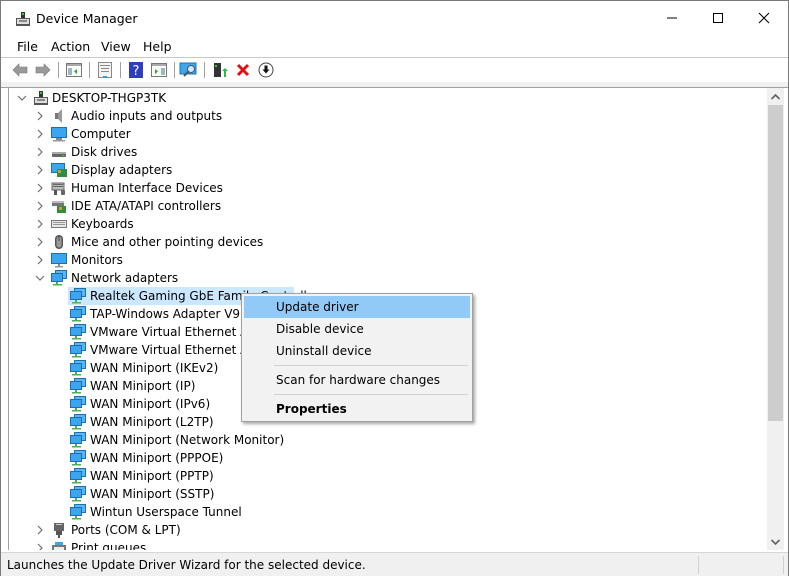 This screenshot has height=576, width=789. Describe the element at coordinates (388, 206) in the screenshot. I see `tree-category: IDE ATA/ATAPI controllers` at that location.